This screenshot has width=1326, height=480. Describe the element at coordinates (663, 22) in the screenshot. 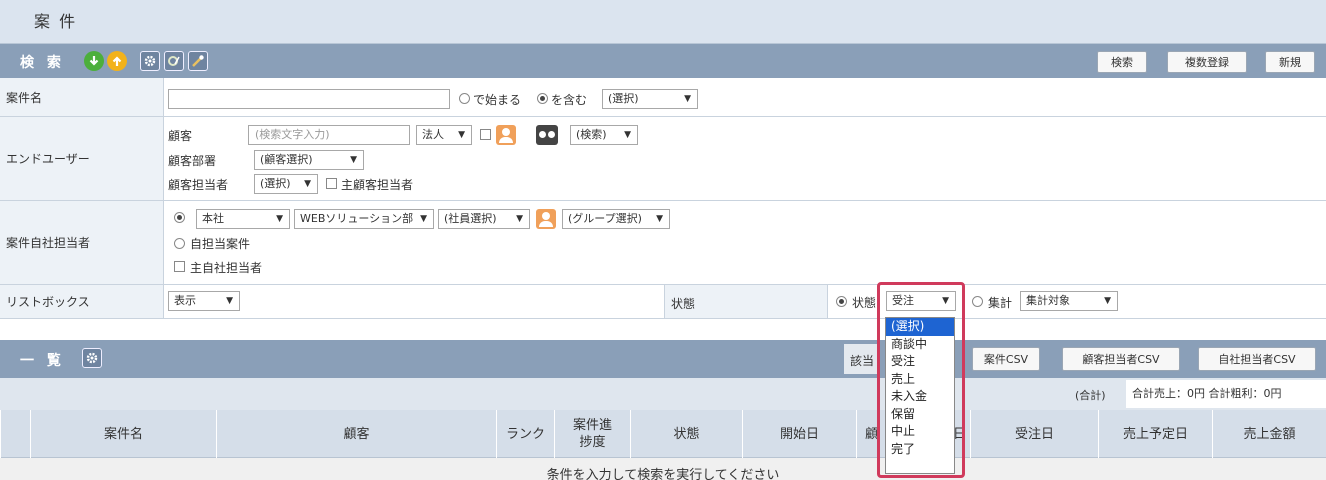

I see `title-bar: 案 件` at that location.